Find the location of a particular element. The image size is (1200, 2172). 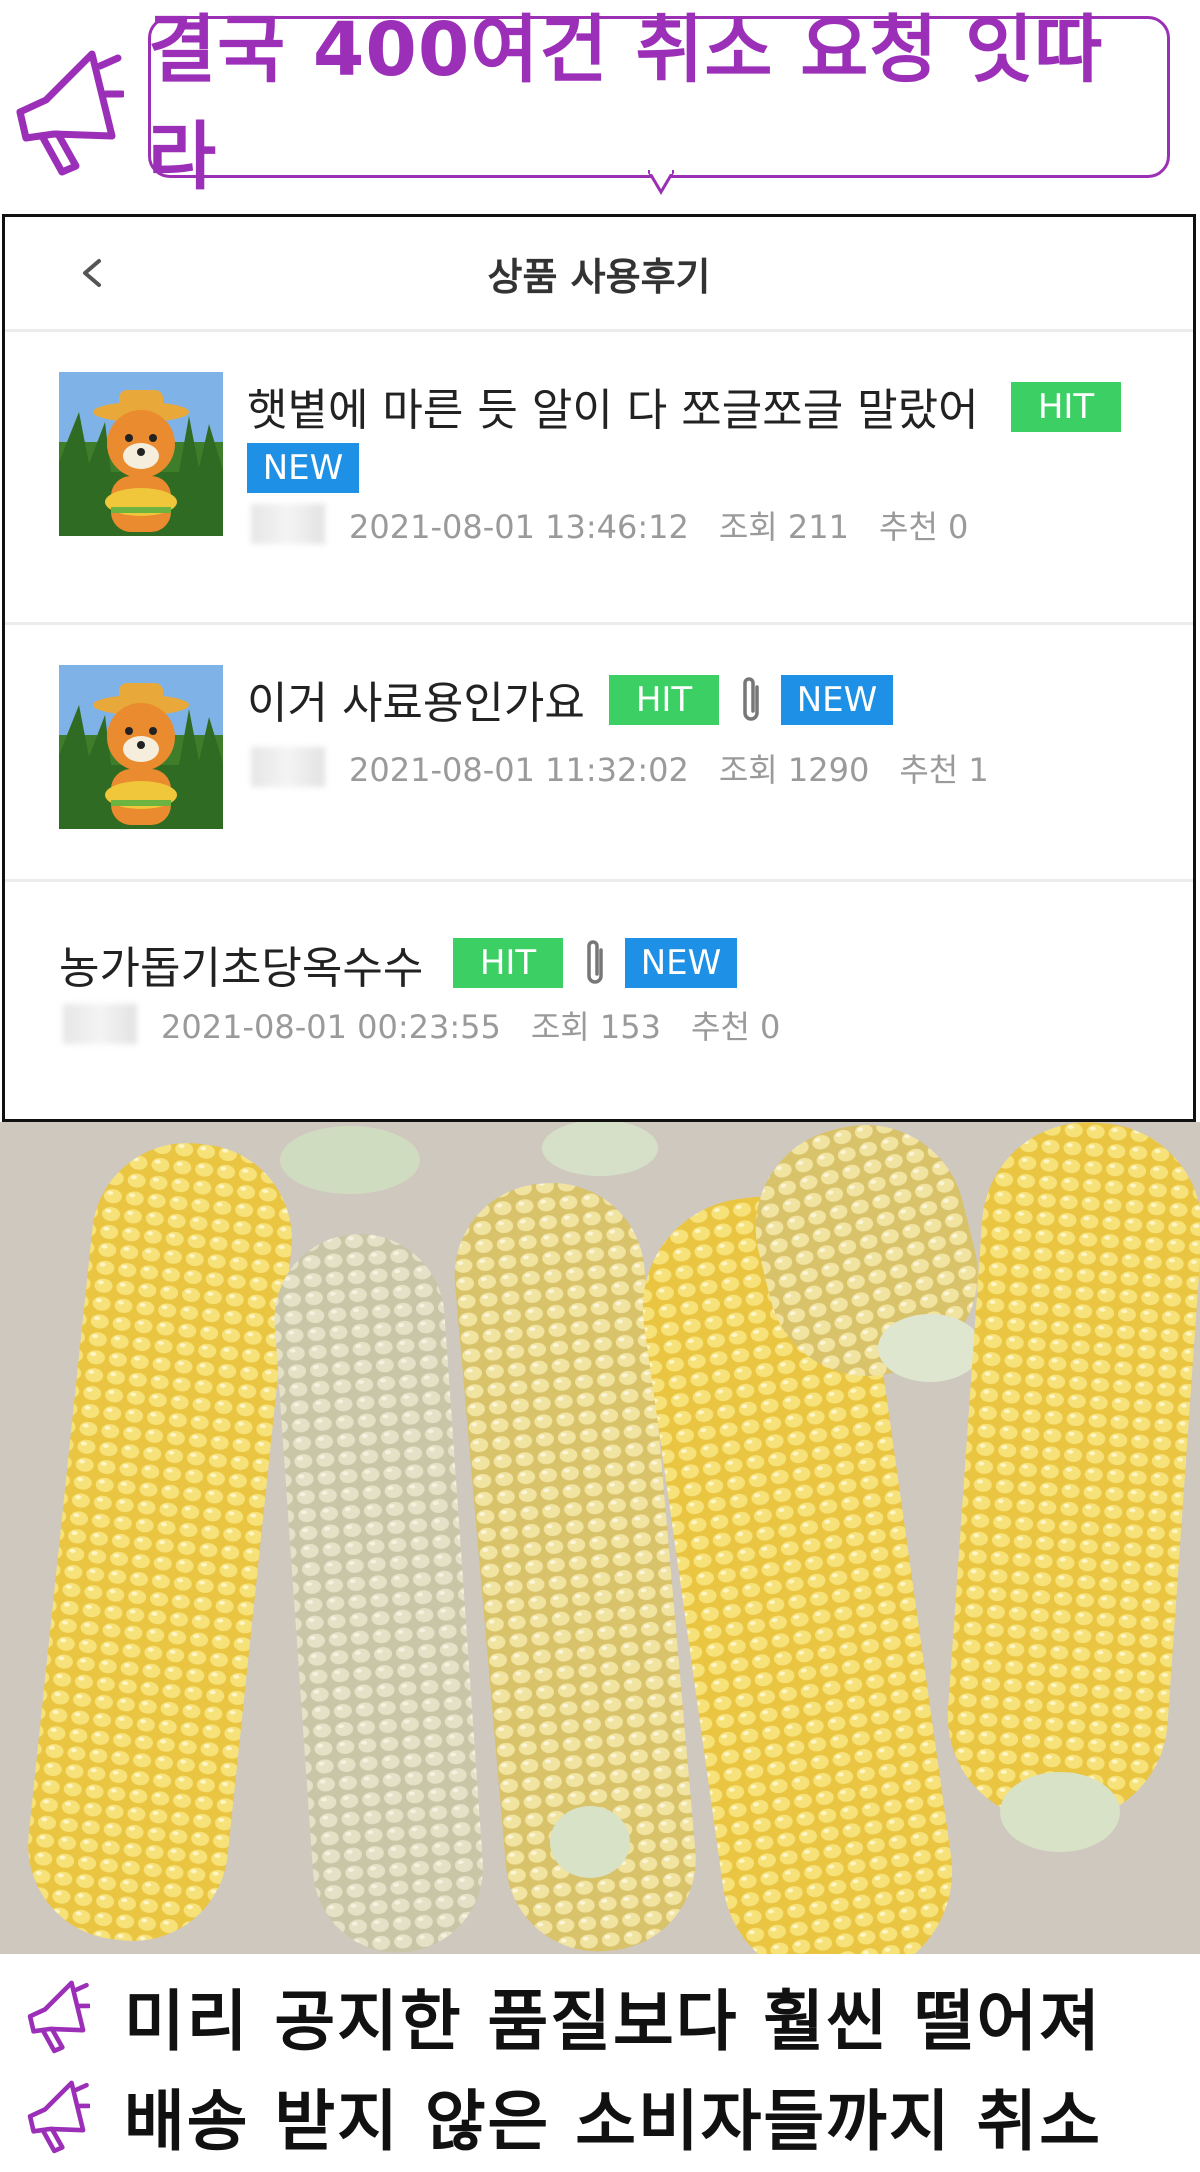

post-title: 이거 사료용인가요 is located at coordinates (416, 699).